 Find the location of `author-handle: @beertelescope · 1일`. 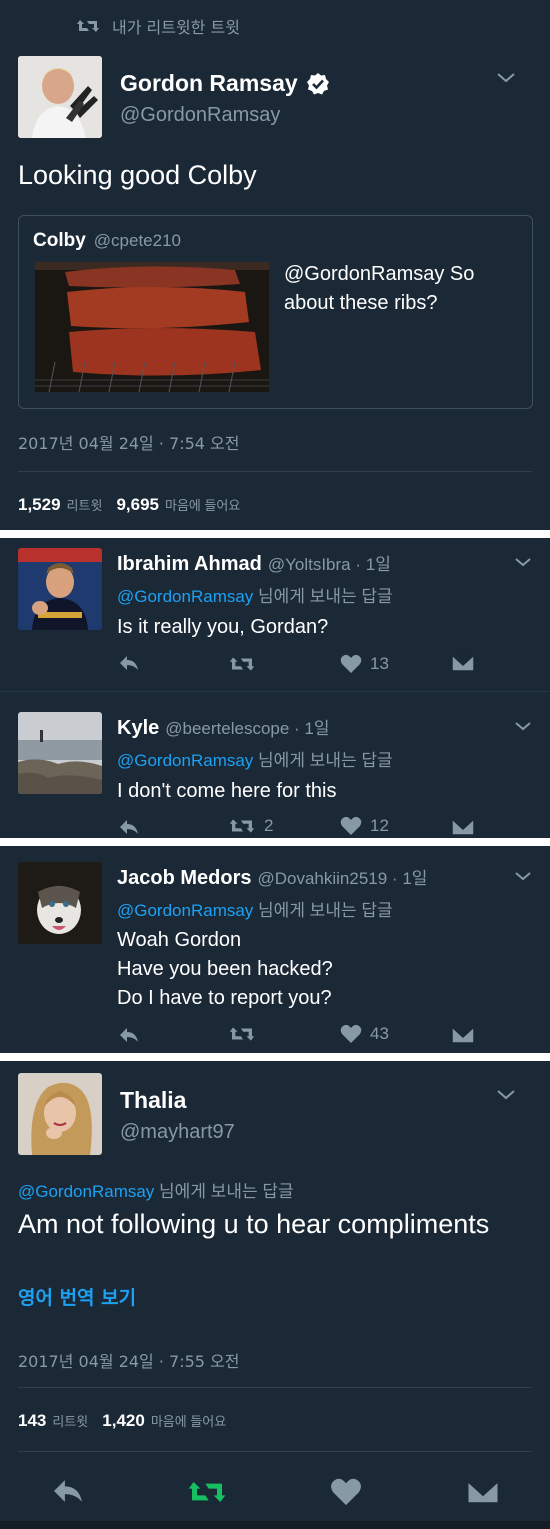

author-handle: @beertelescope · 1일 is located at coordinates (247, 726).